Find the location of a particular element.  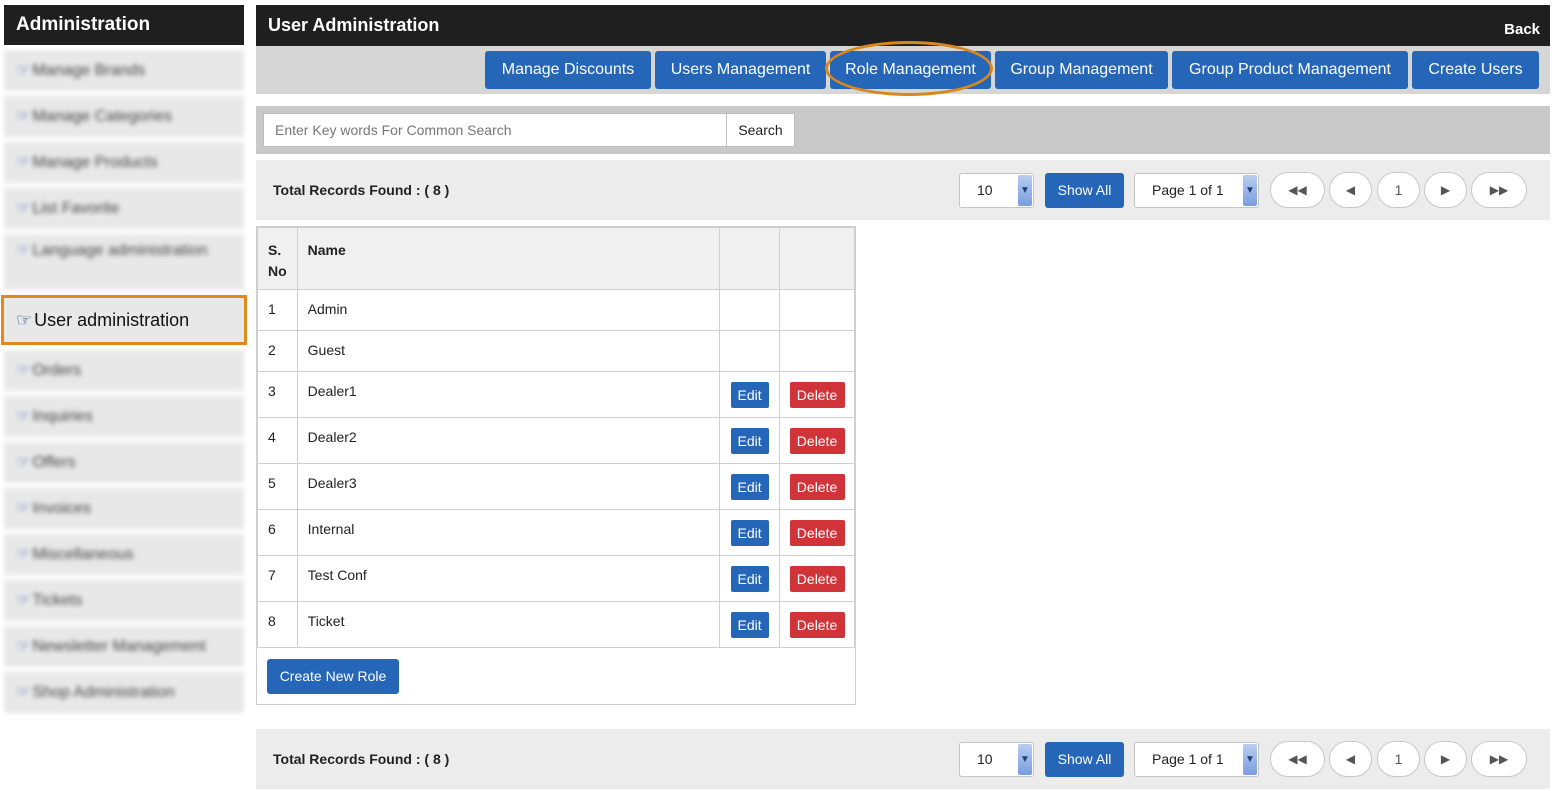

records-count: Total Records Found : ( 8 ) is located at coordinates (361, 759).